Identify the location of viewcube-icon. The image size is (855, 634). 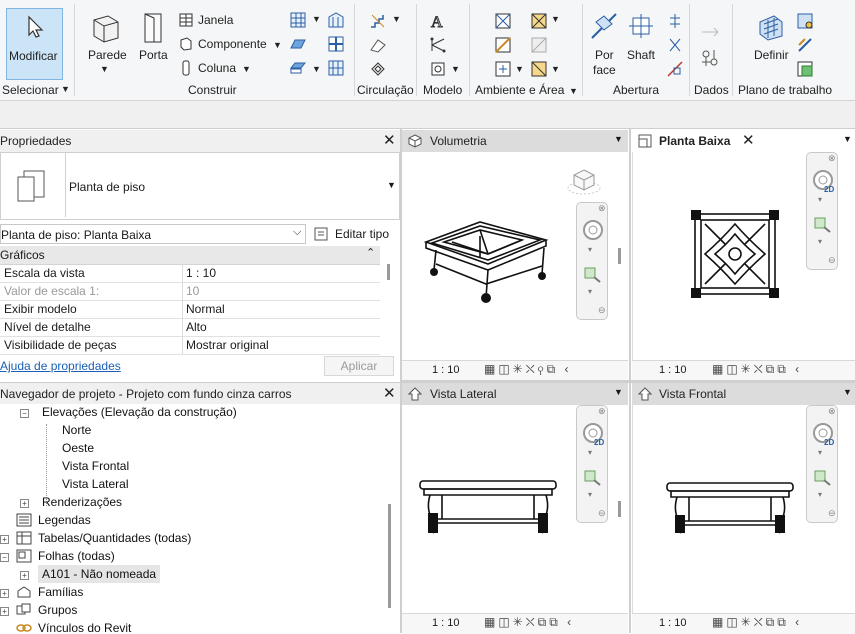
(584, 181).